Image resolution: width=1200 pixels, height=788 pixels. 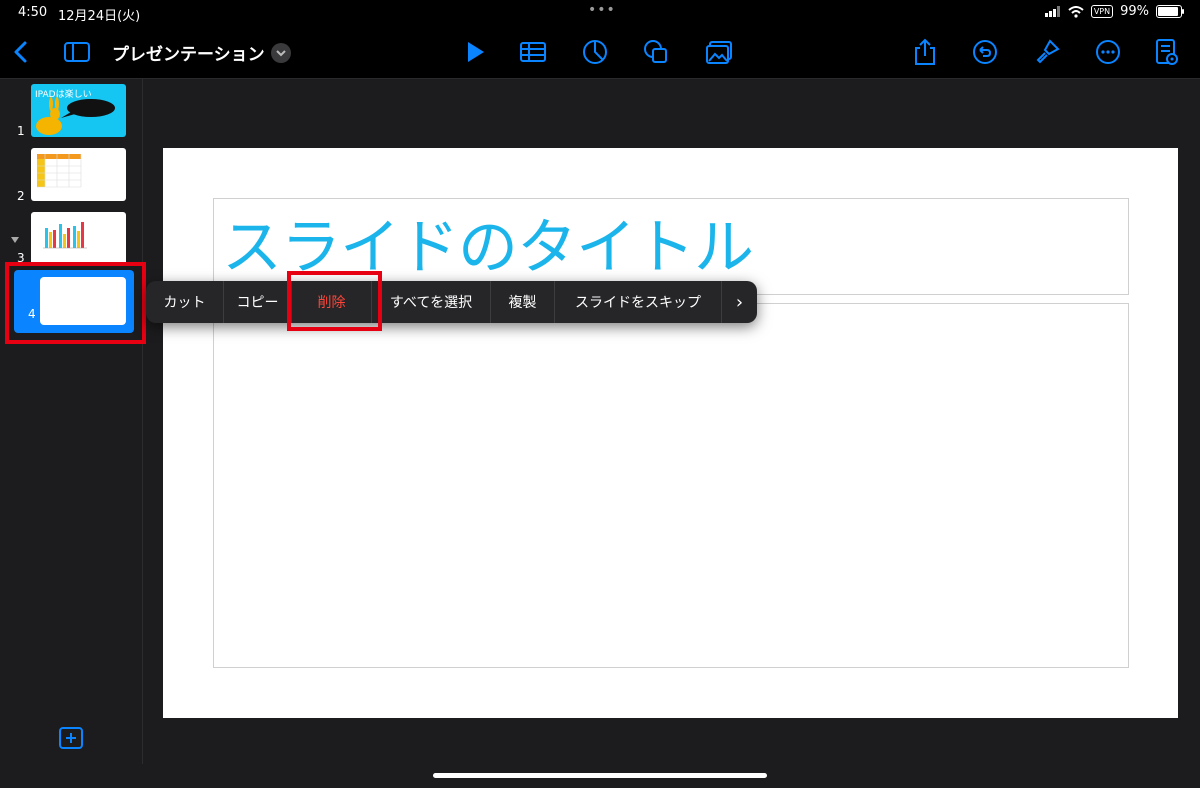 What do you see at coordinates (185, 302) in the screenshot?
I see `menu-item-cut: カット` at bounding box center [185, 302].